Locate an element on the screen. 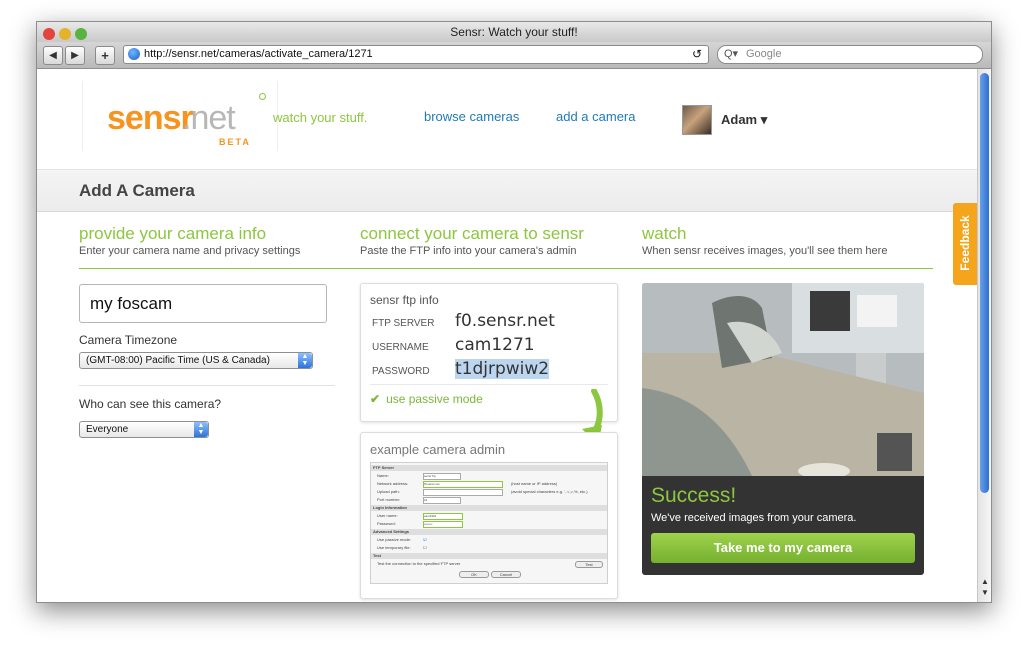  page-title-bar: Add A Camera is located at coordinates (507, 190).